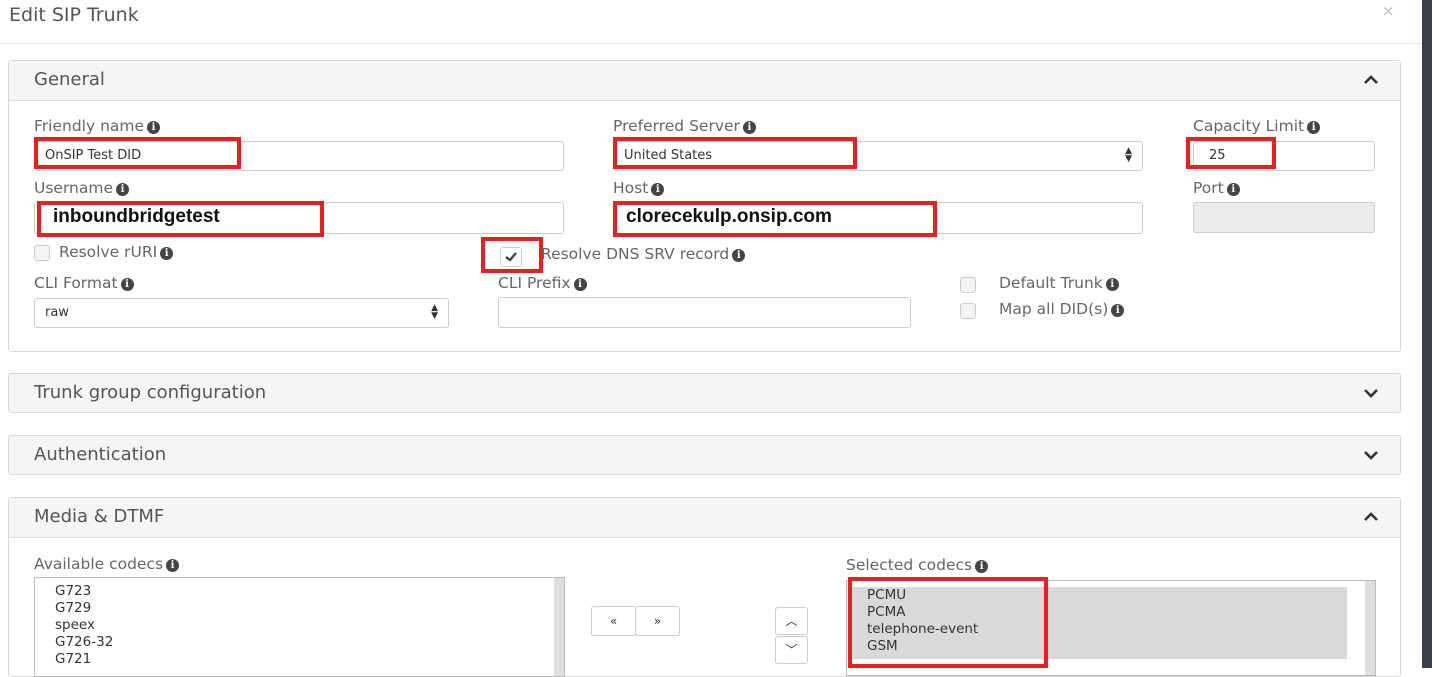 The width and height of the screenshot is (1432, 677). What do you see at coordinates (704, 393) in the screenshot?
I see `trunk-group-panel-header: Trunk group configuration` at bounding box center [704, 393].